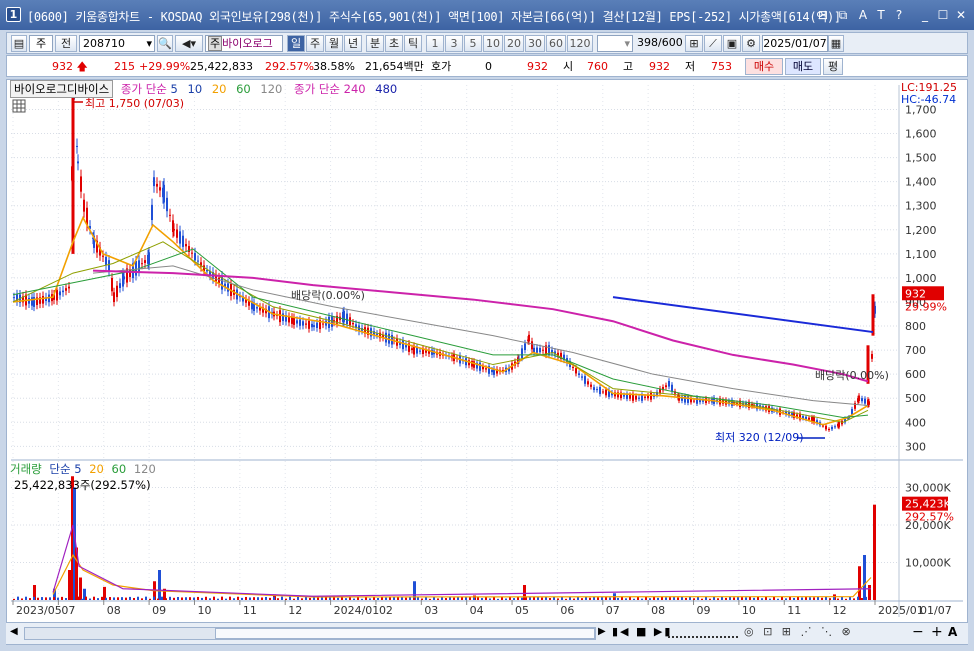  Describe the element at coordinates (556, 43) in the screenshot. I see `interval-60-button: 60` at that location.